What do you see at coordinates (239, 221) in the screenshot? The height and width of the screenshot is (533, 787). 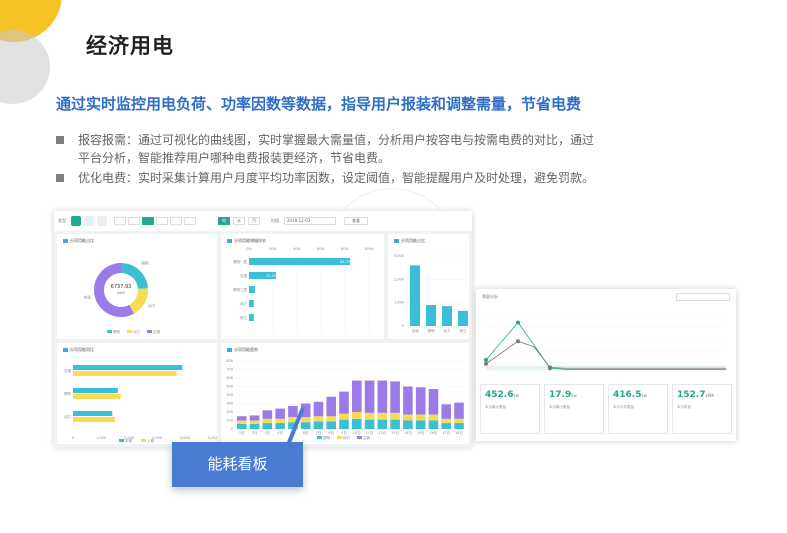 I see `unit-water-button: 水` at bounding box center [239, 221].